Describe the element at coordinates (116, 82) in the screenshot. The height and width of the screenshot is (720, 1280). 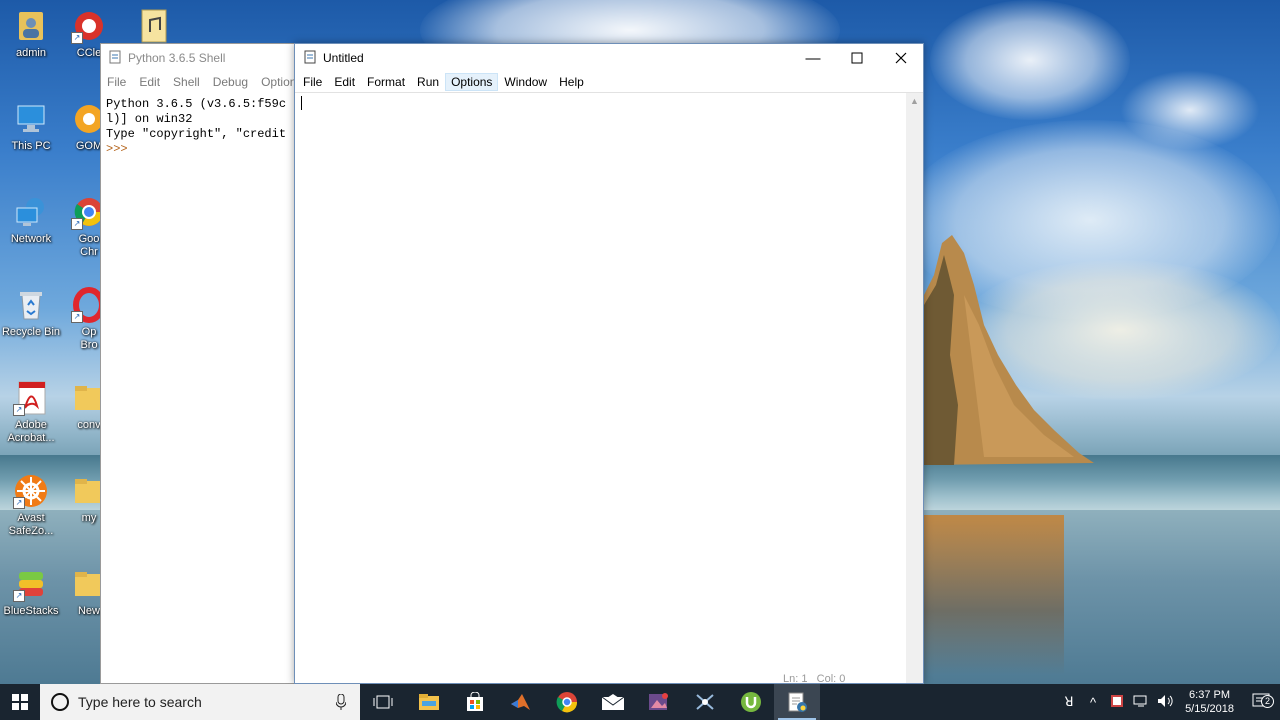
I see `shell-menu-file: File` at that location.